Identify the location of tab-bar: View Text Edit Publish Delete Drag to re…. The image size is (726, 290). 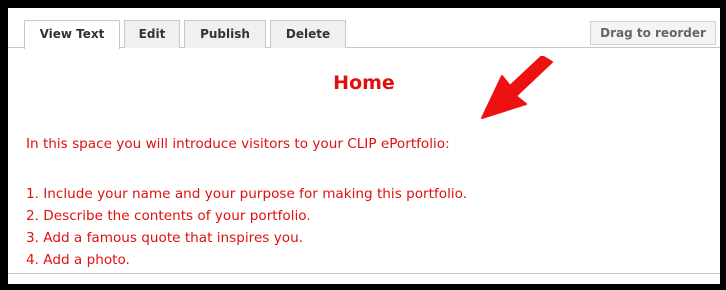
(364, 28).